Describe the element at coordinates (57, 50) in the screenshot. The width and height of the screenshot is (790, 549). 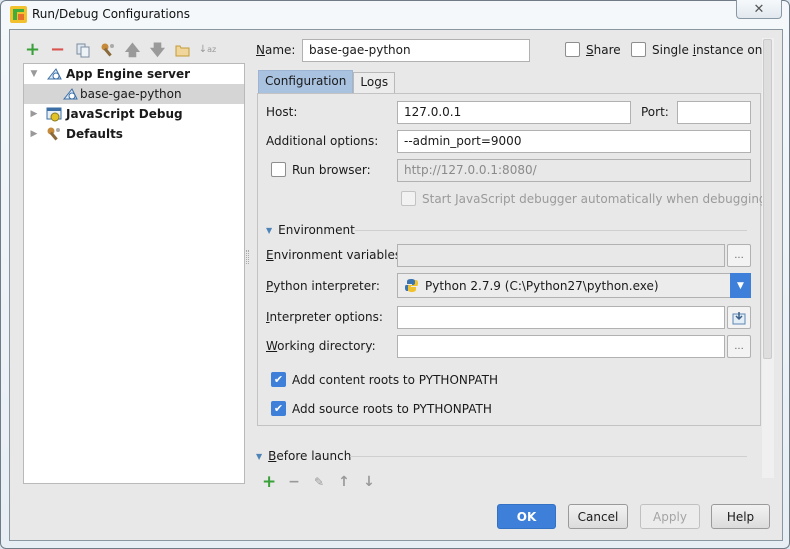
I see `remove-icon: −` at that location.